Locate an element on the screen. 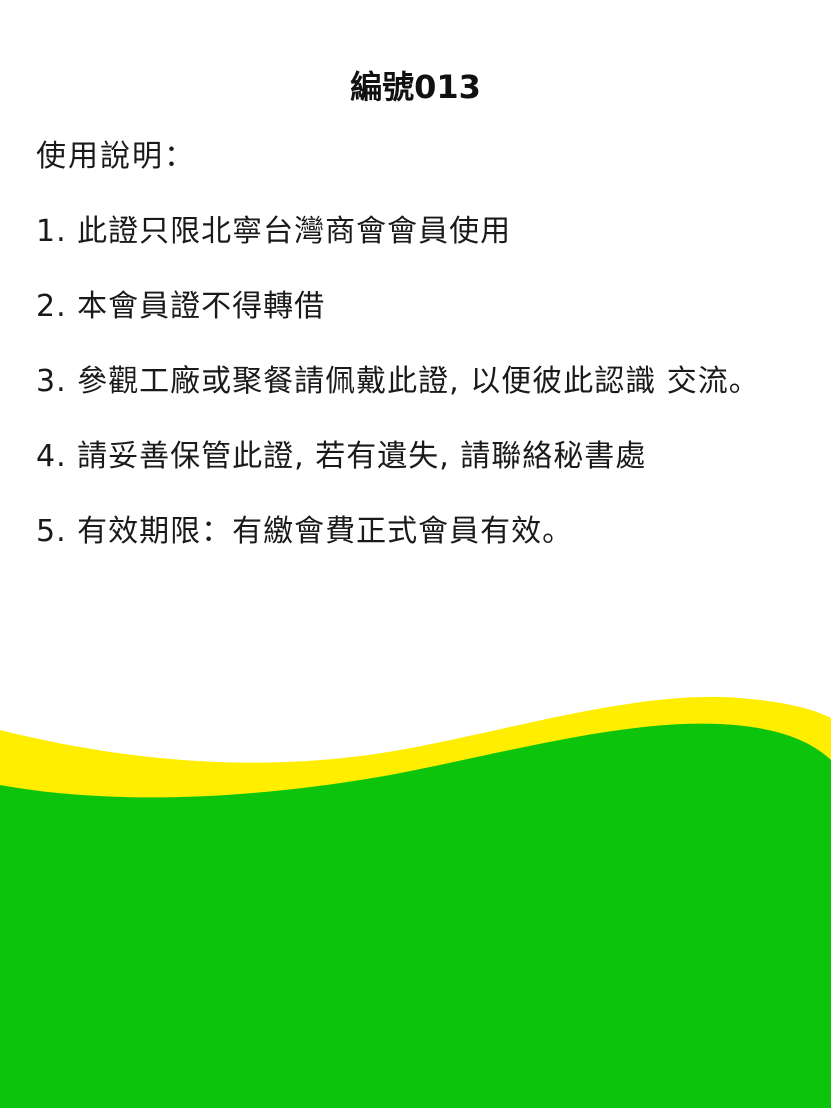 The image size is (831, 1108). rule-item: 4. 請妥善保管此證, 若有遺失, 請聯絡秘書處 is located at coordinates (341, 456).